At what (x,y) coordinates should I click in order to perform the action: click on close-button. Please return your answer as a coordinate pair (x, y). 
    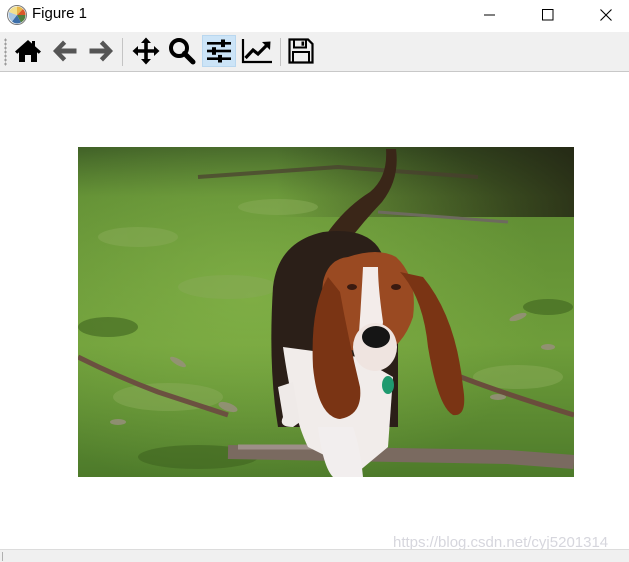
    Looking at the image, I should click on (606, 15).